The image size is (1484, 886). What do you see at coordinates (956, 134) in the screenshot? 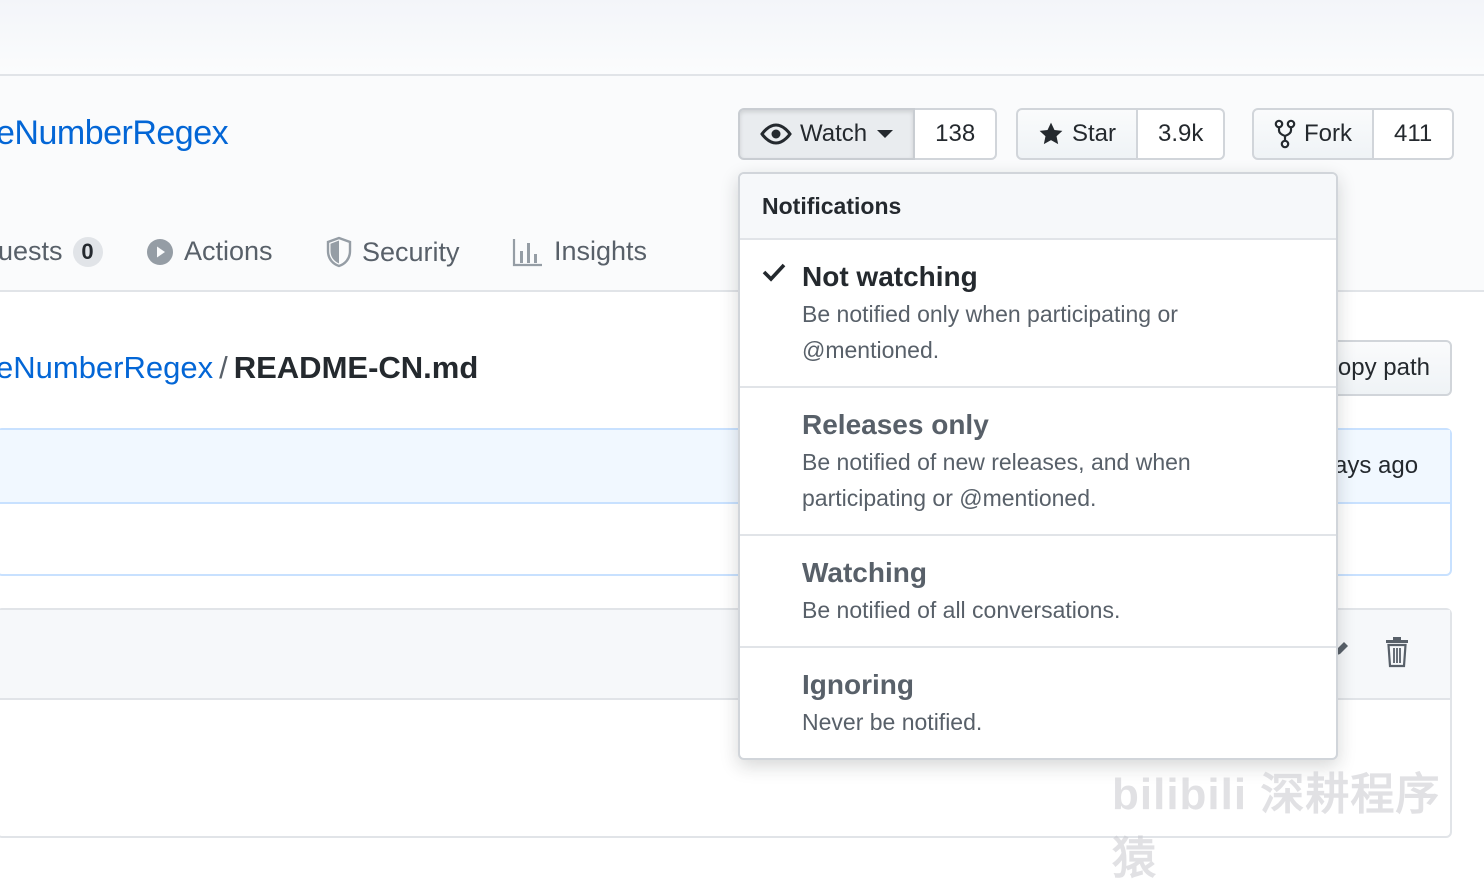
I see `watch-count: 138` at bounding box center [956, 134].